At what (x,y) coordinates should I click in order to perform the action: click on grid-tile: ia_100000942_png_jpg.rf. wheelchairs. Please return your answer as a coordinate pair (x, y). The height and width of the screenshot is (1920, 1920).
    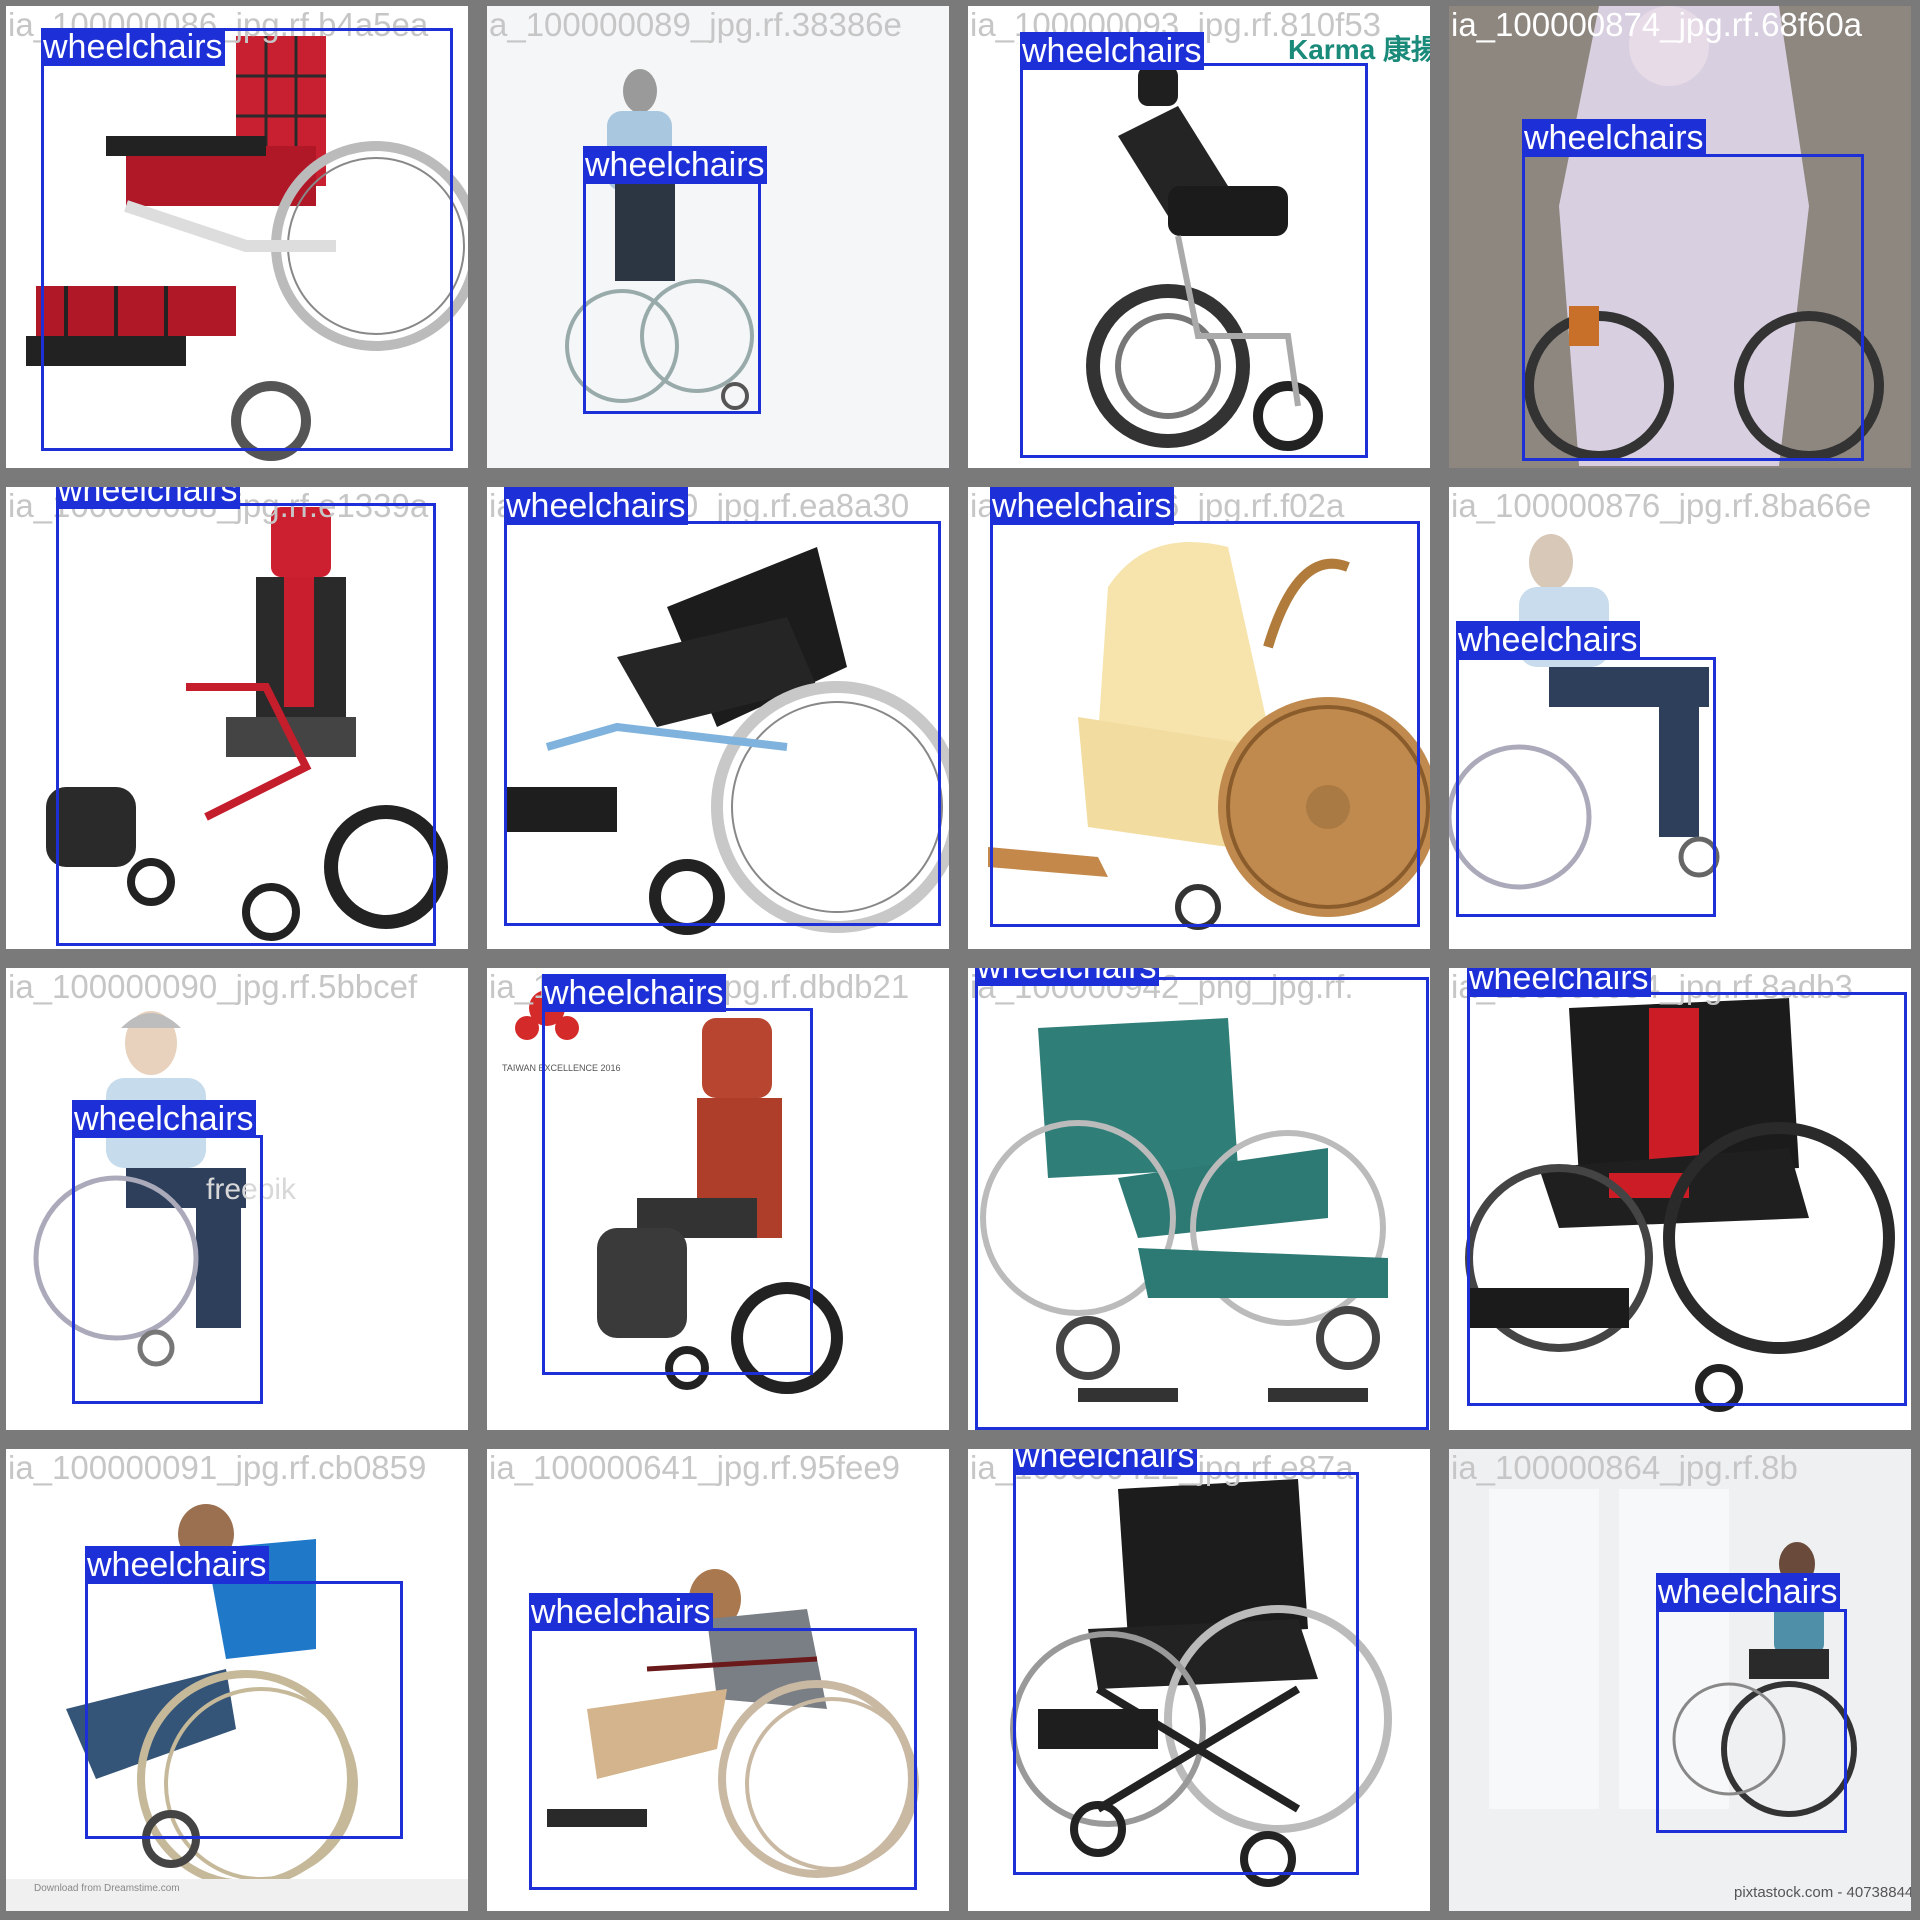
    Looking at the image, I should click on (1199, 1199).